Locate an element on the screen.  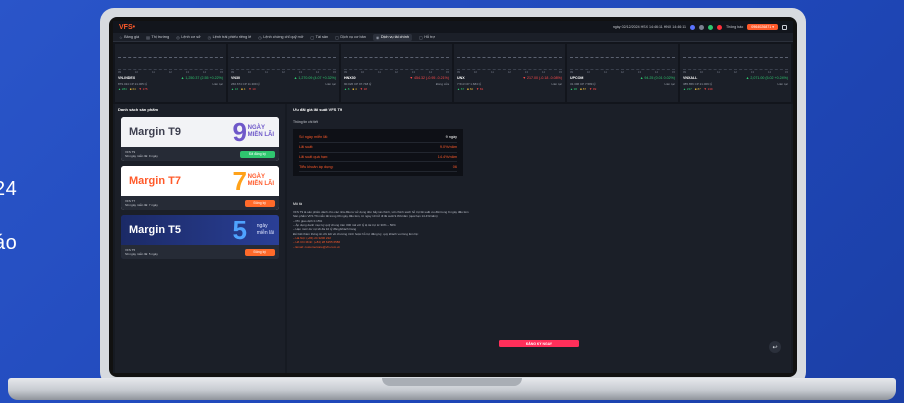
notification-label: Thông báo is located at coordinates (734, 27).